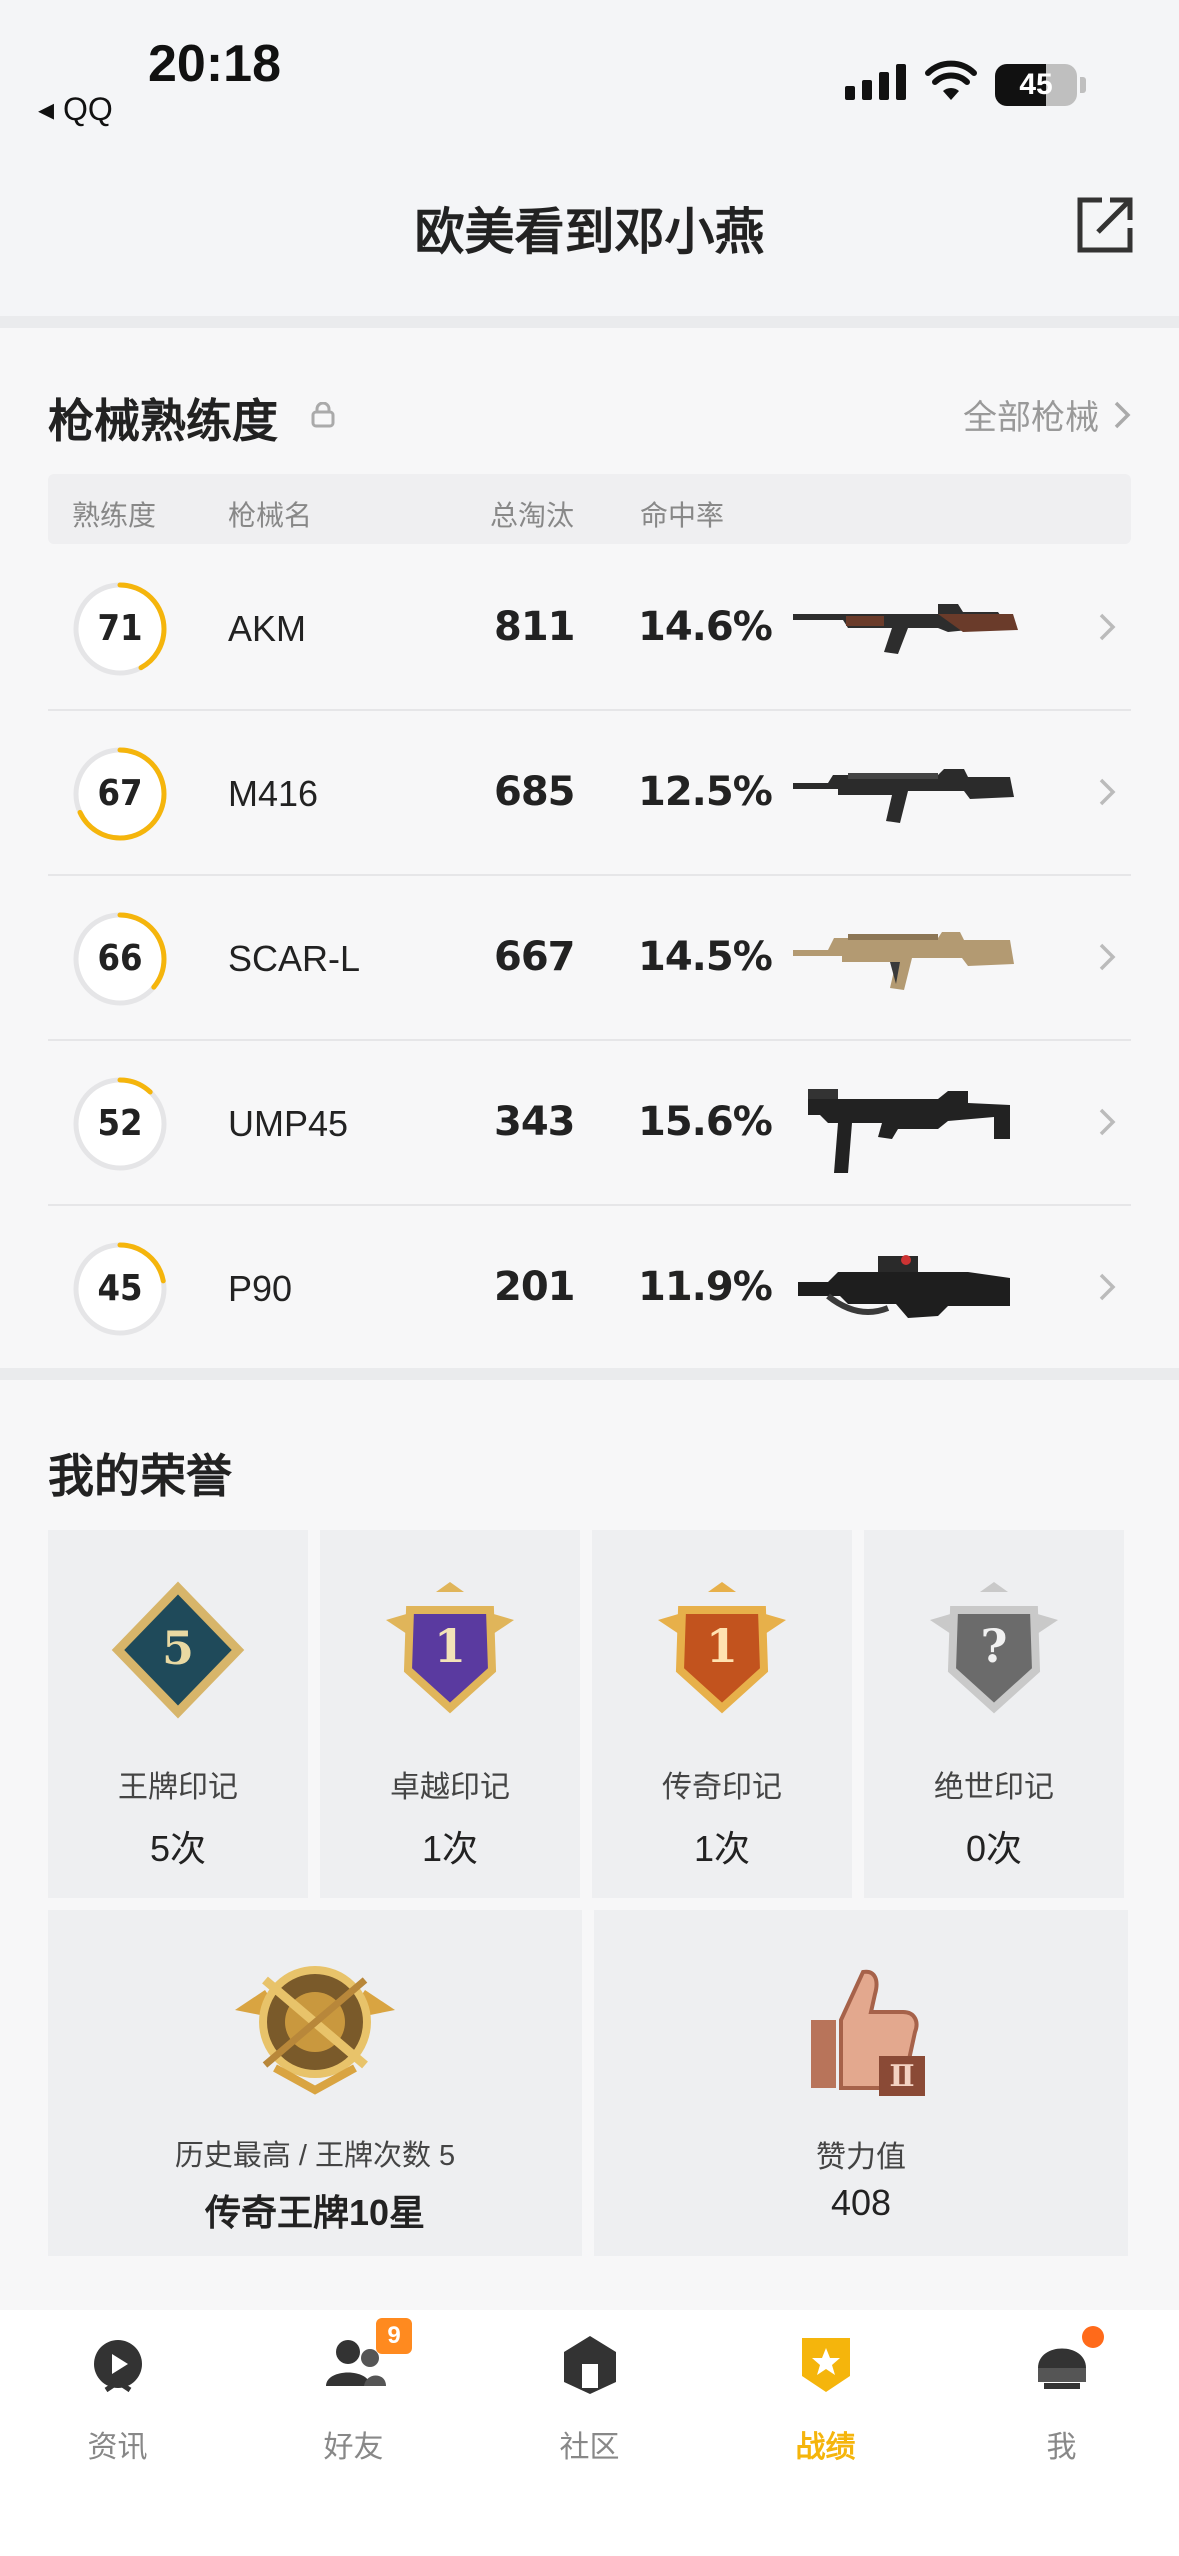 This screenshot has width=1179, height=2556. I want to click on weapon-name: M416, so click(273, 793).